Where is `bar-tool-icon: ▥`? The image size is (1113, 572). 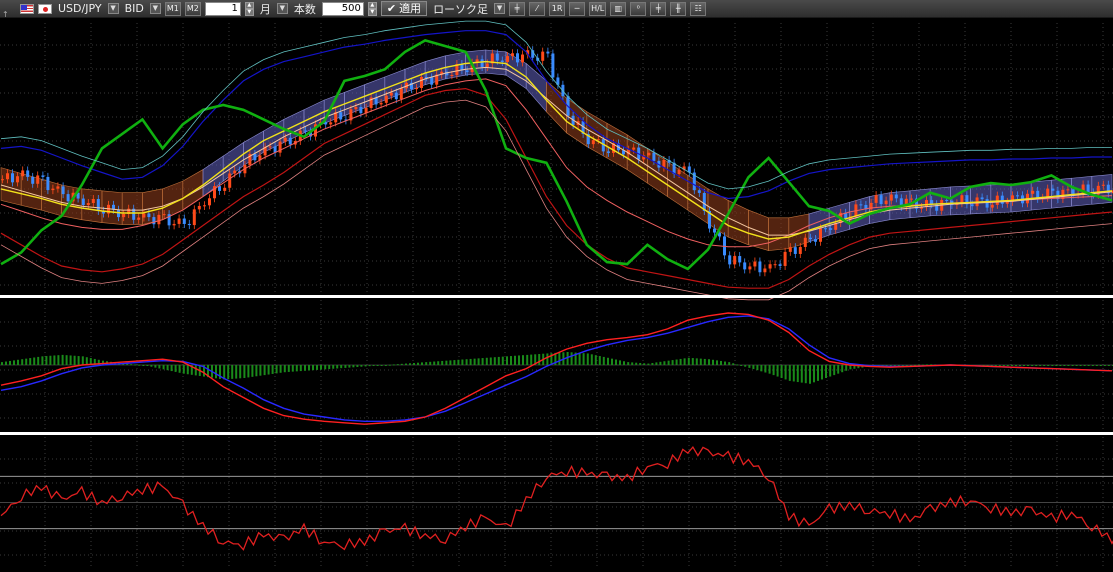
bar-tool-icon: ▥ is located at coordinates (618, 8).